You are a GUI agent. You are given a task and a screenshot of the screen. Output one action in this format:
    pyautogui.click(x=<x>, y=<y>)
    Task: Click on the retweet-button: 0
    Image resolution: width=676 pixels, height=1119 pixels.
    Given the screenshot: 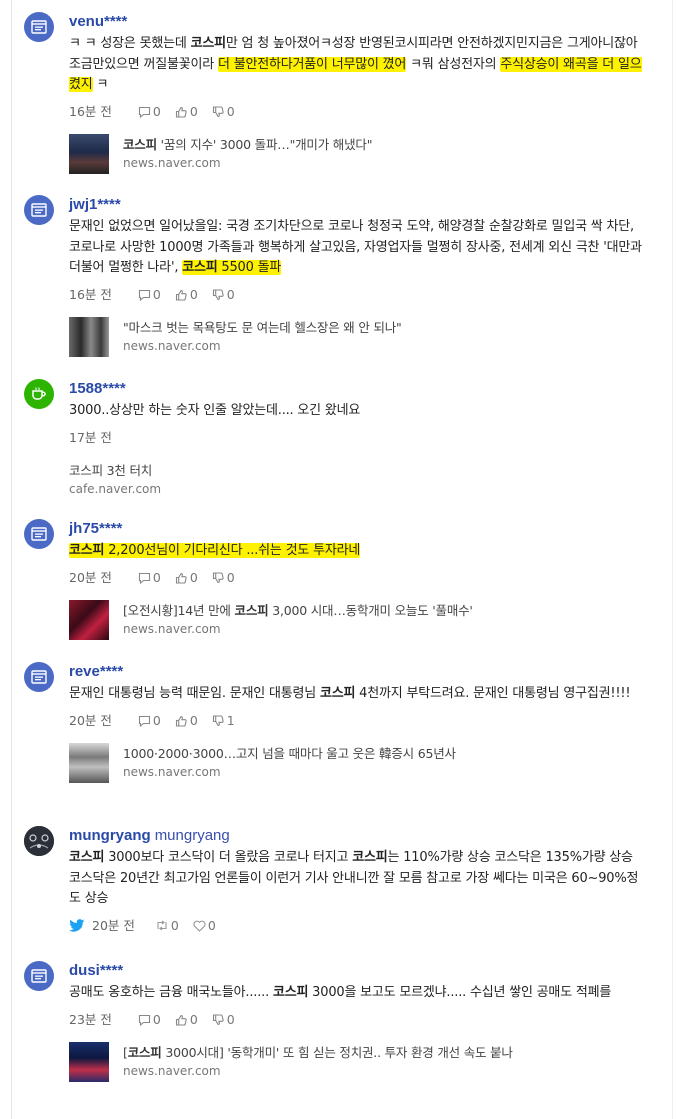 What is the action you would take?
    pyautogui.click(x=167, y=926)
    